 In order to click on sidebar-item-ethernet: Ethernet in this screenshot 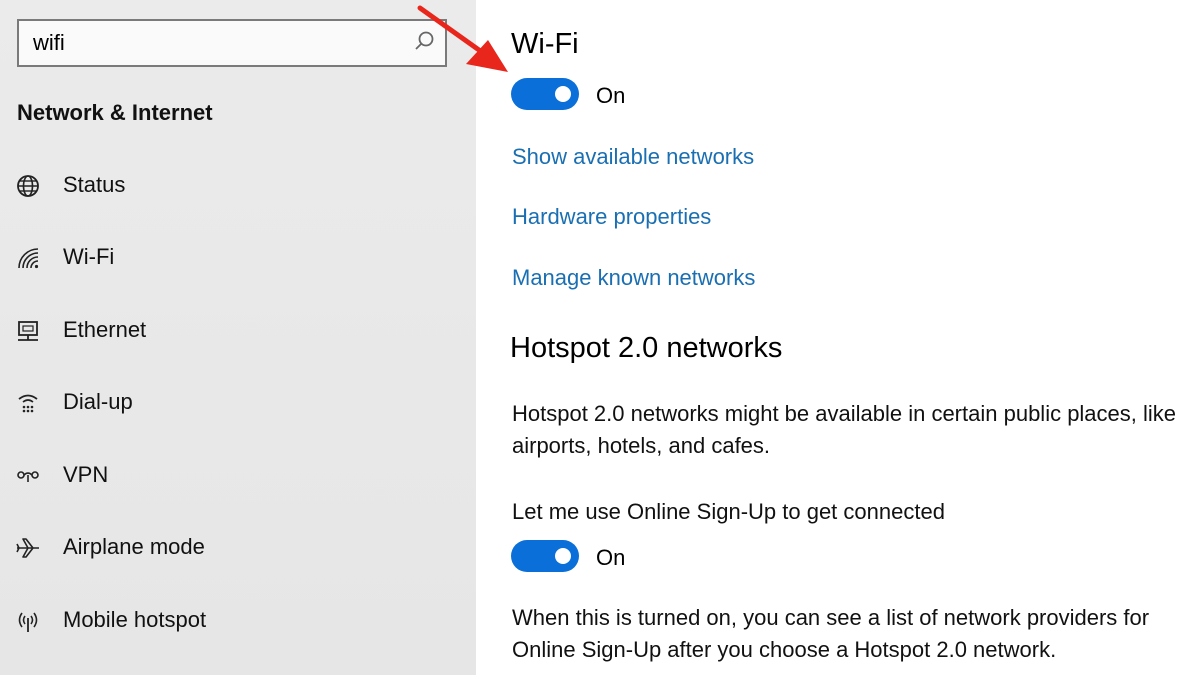, I will do `click(238, 331)`.